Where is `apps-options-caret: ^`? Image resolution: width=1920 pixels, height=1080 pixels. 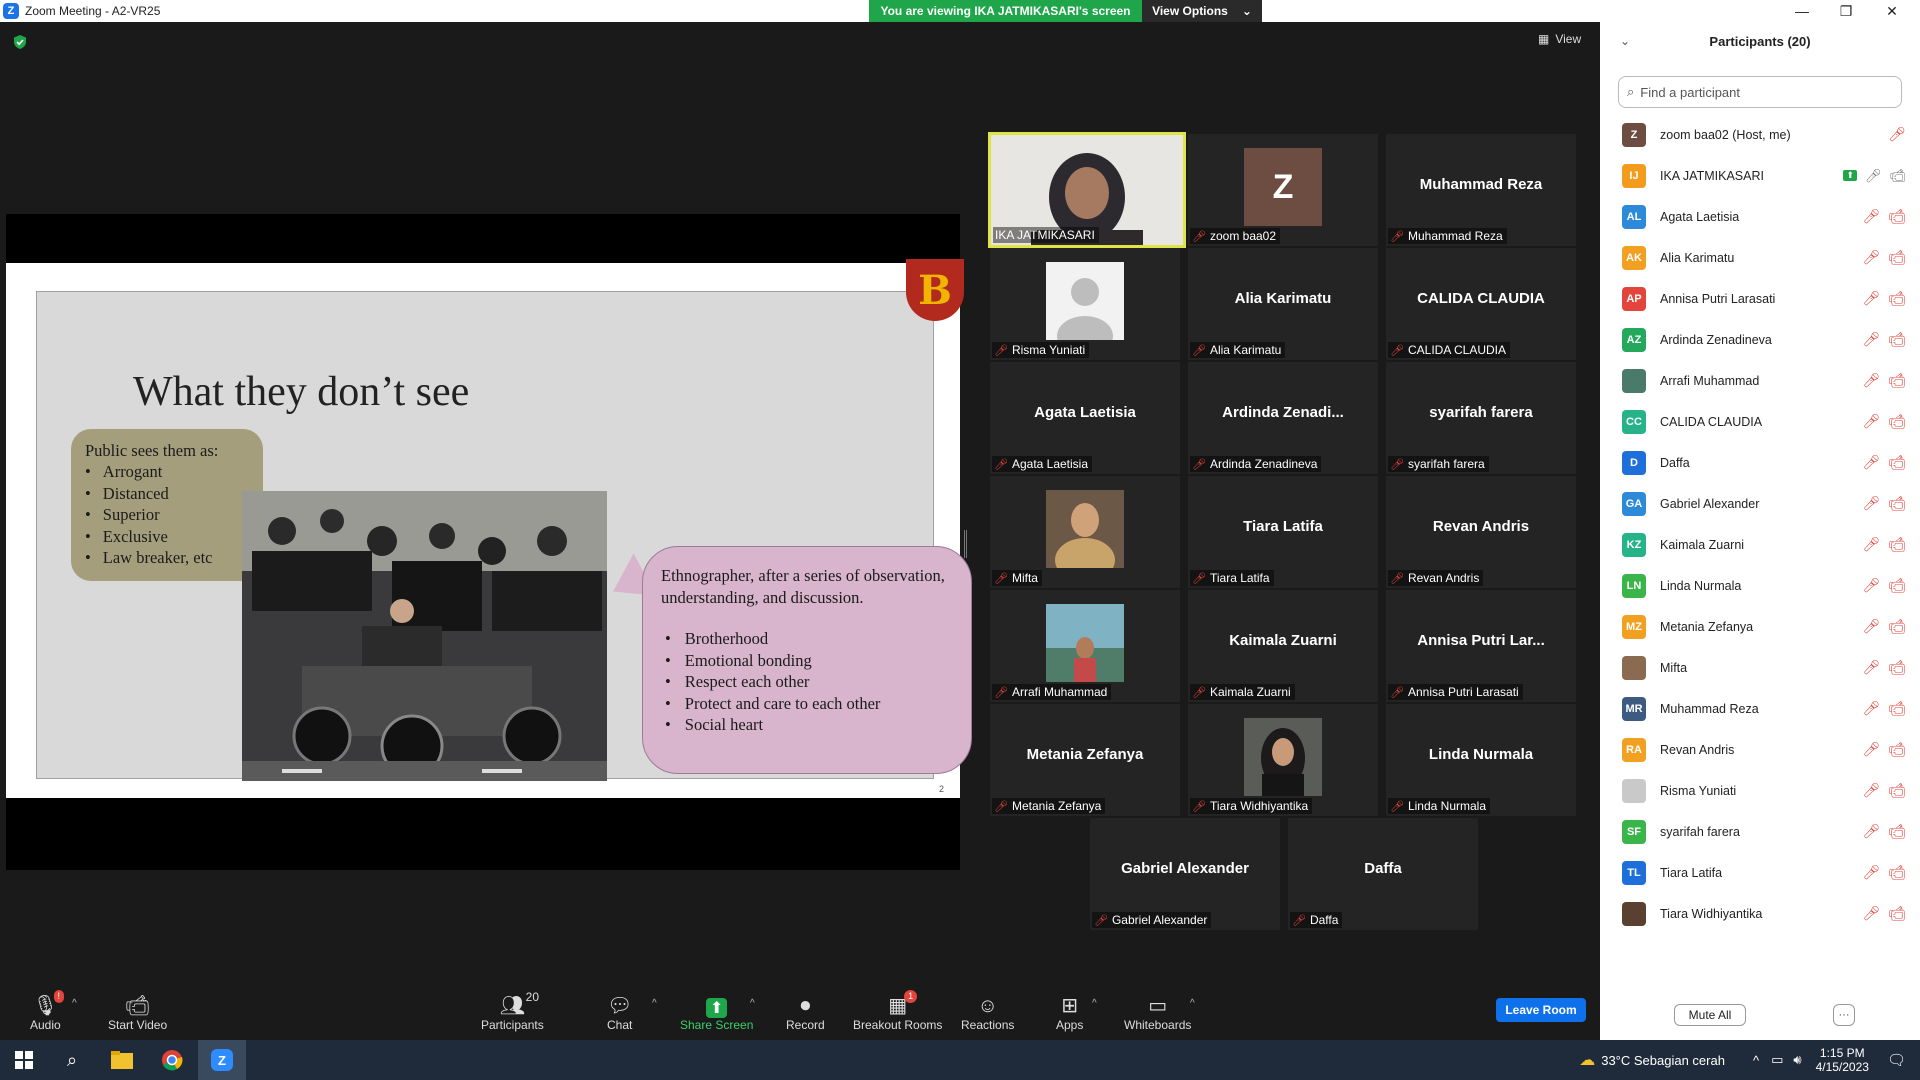 apps-options-caret: ^ is located at coordinates (1094, 1003).